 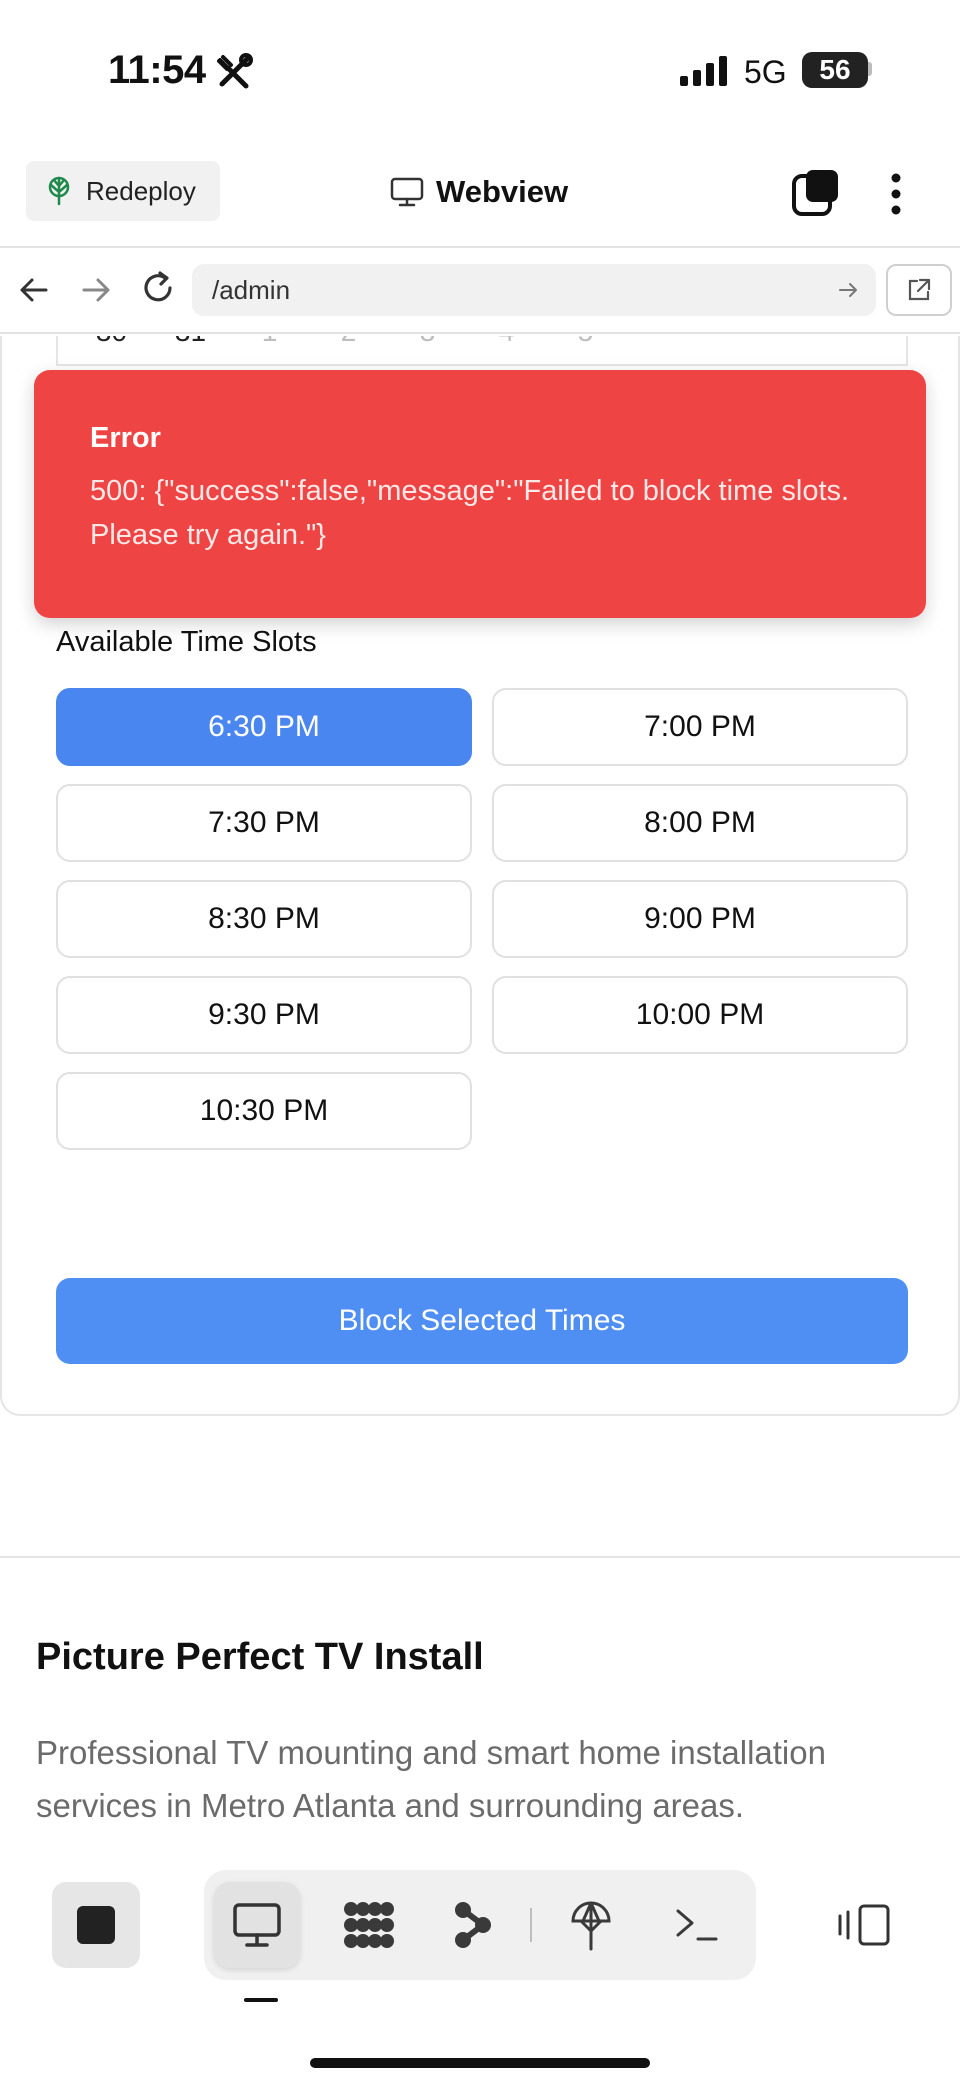 I want to click on app-header: Redeploy Webview, so click(x=480, y=194).